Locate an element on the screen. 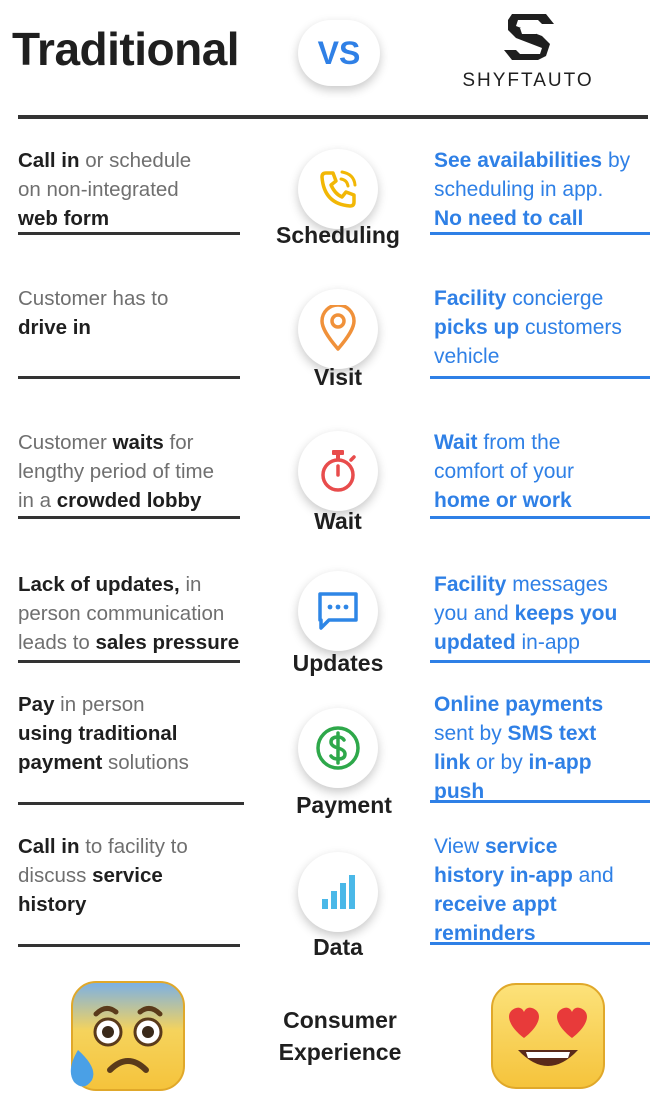  emphasis-text: keeps you is located at coordinates (566, 613).